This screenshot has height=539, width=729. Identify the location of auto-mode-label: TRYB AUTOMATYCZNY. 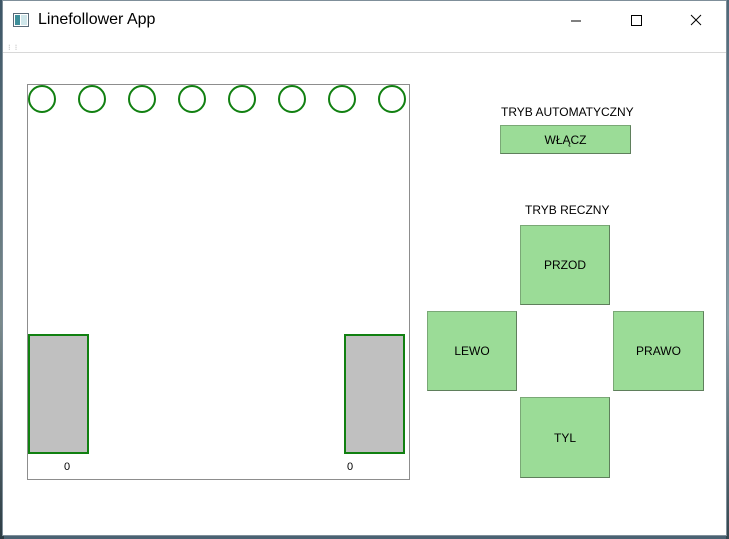
(567, 112).